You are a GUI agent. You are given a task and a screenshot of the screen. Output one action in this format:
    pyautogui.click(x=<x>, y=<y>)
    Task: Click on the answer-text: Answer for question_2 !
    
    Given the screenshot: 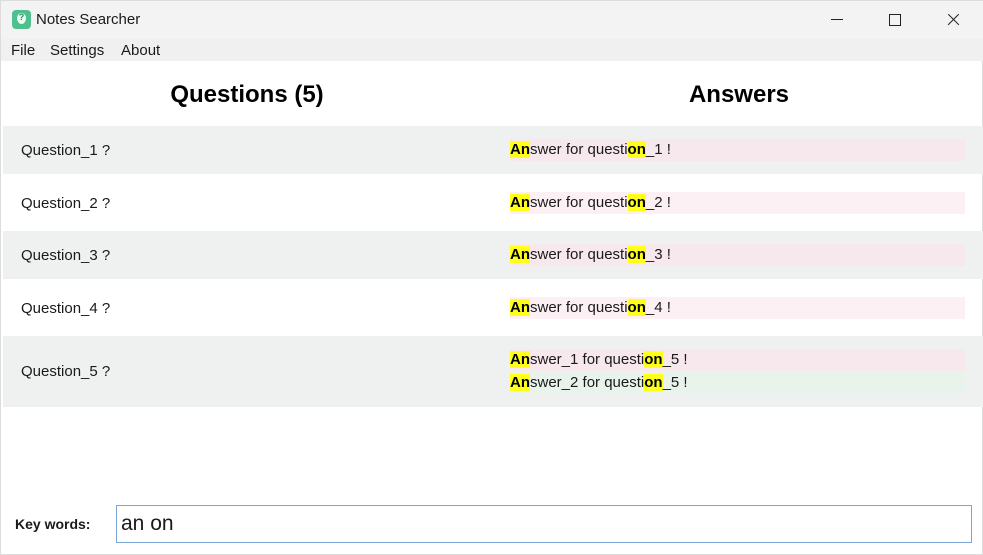 What is the action you would take?
    pyautogui.click(x=737, y=203)
    